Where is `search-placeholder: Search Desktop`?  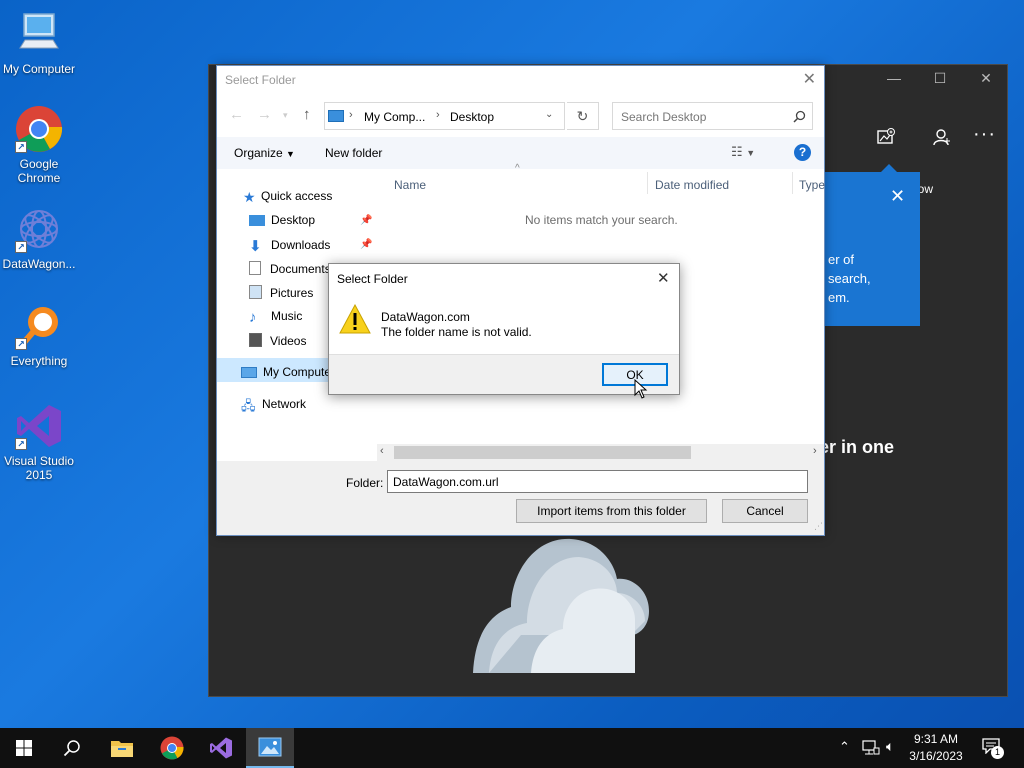 search-placeholder: Search Desktop is located at coordinates (664, 117).